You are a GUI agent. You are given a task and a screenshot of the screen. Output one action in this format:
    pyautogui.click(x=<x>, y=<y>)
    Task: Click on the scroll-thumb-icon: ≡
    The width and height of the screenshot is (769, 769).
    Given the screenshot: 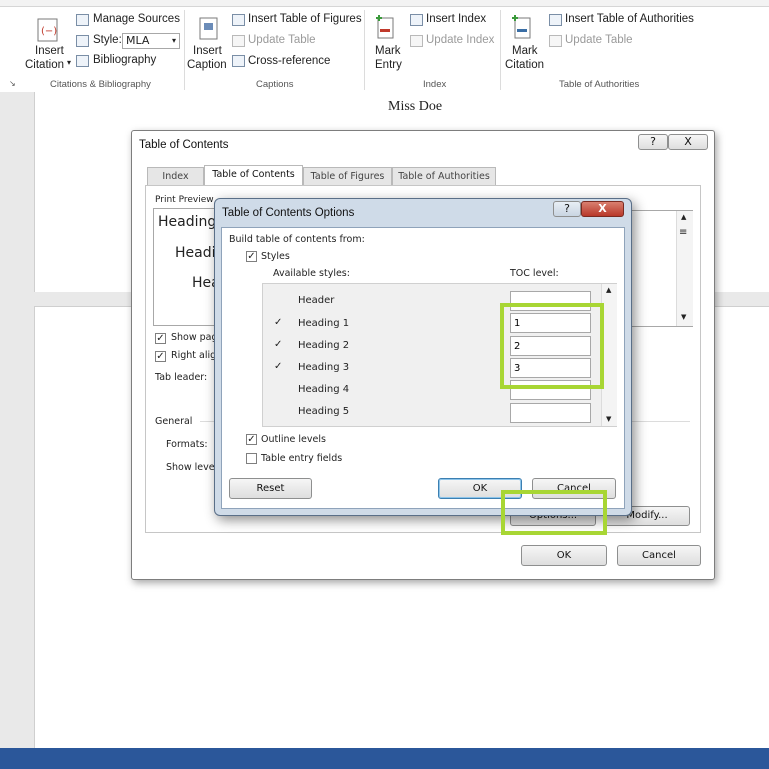 What is the action you would take?
    pyautogui.click(x=683, y=232)
    